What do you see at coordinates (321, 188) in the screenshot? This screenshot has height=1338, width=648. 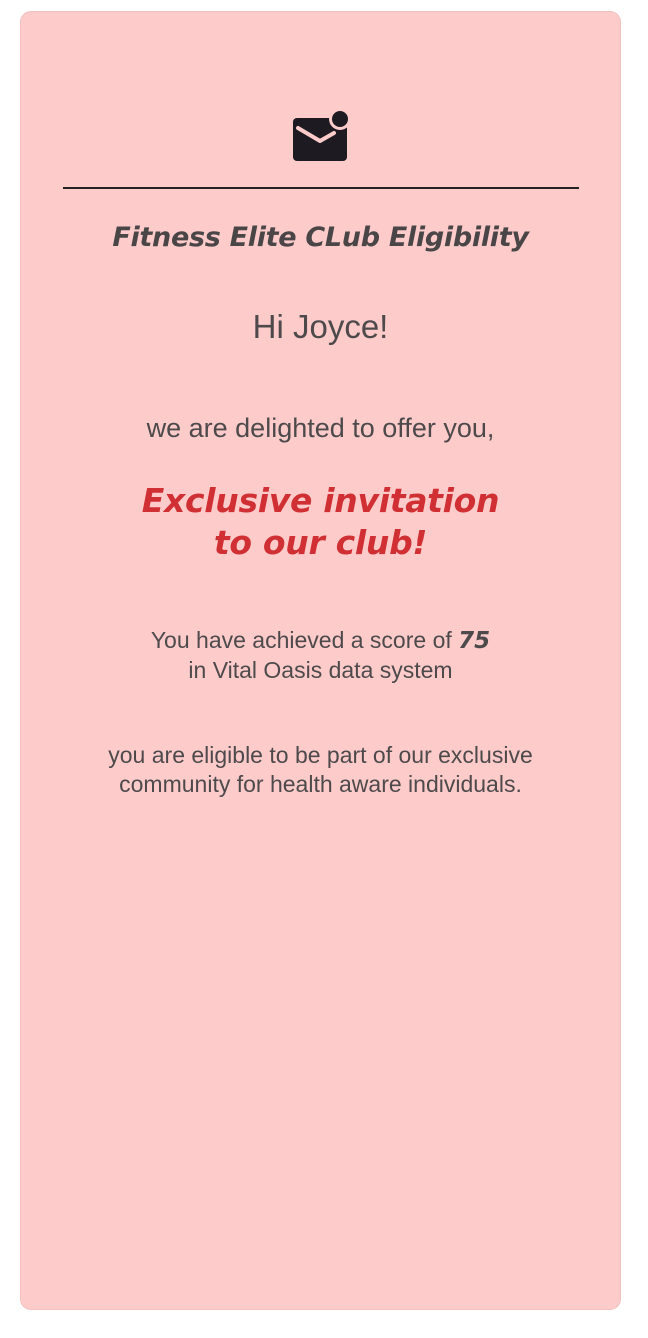 I see `divider-line` at bounding box center [321, 188].